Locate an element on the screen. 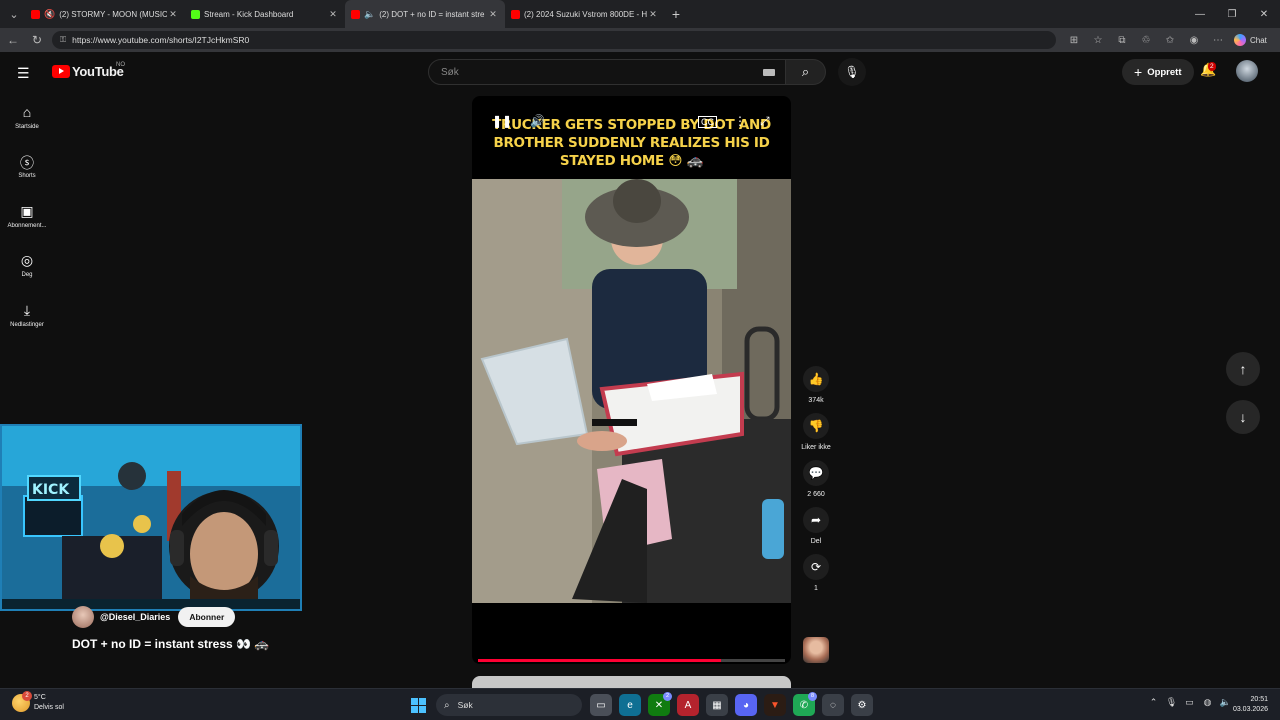 The image size is (1280, 720). remix-count: 1 is located at coordinates (816, 588).